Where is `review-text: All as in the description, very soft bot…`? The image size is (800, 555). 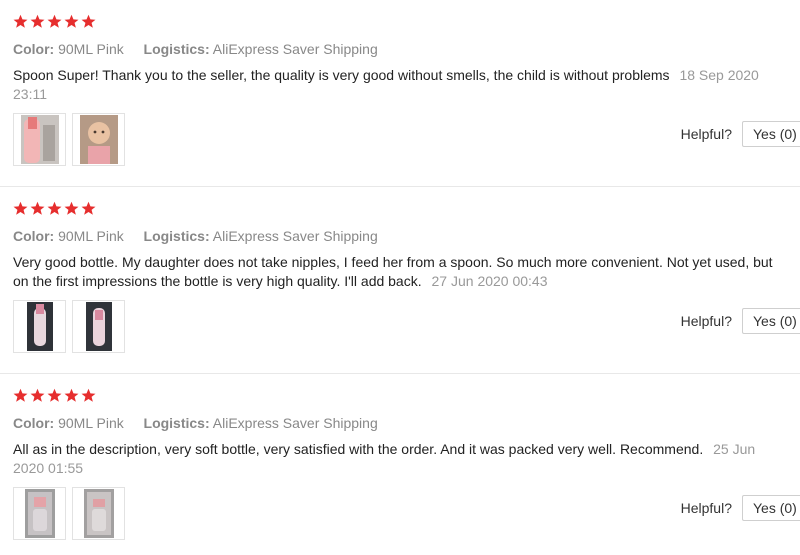 review-text: All as in the description, very soft bot… is located at coordinates (398, 459).